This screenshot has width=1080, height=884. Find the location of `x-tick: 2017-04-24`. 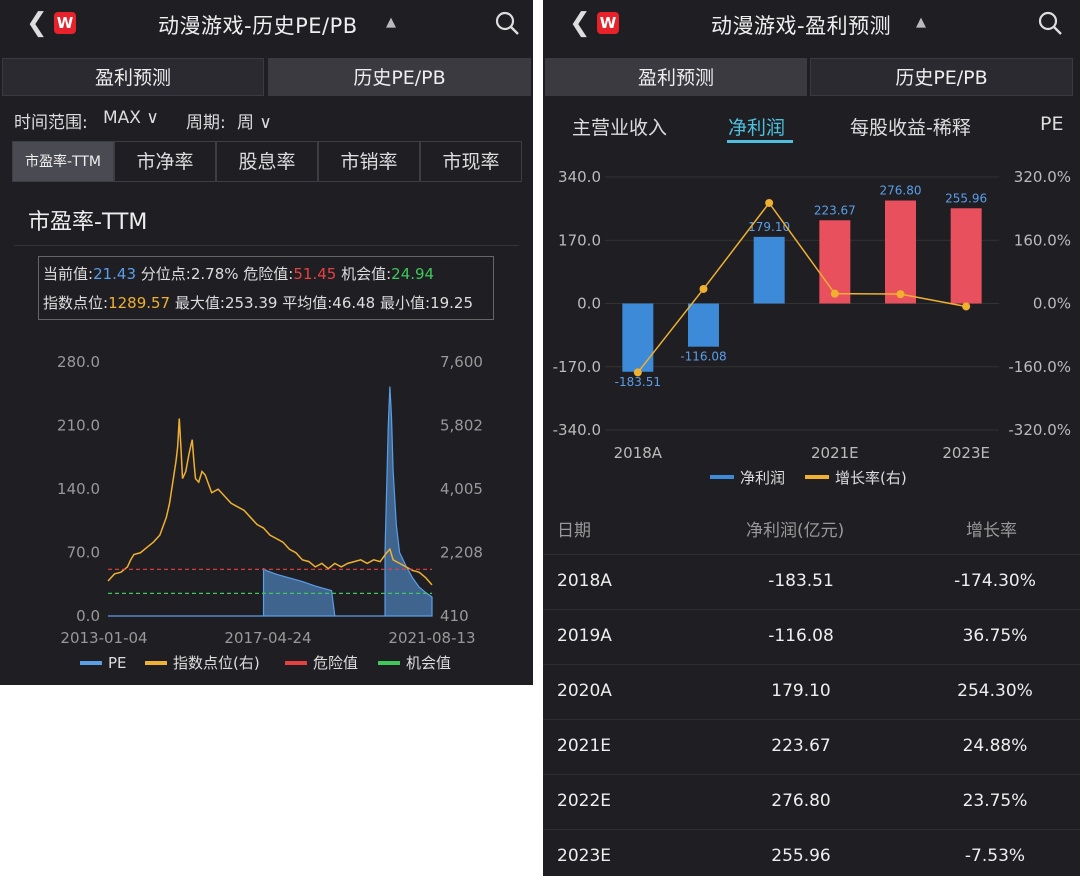

x-tick: 2017-04-24 is located at coordinates (267, 638).